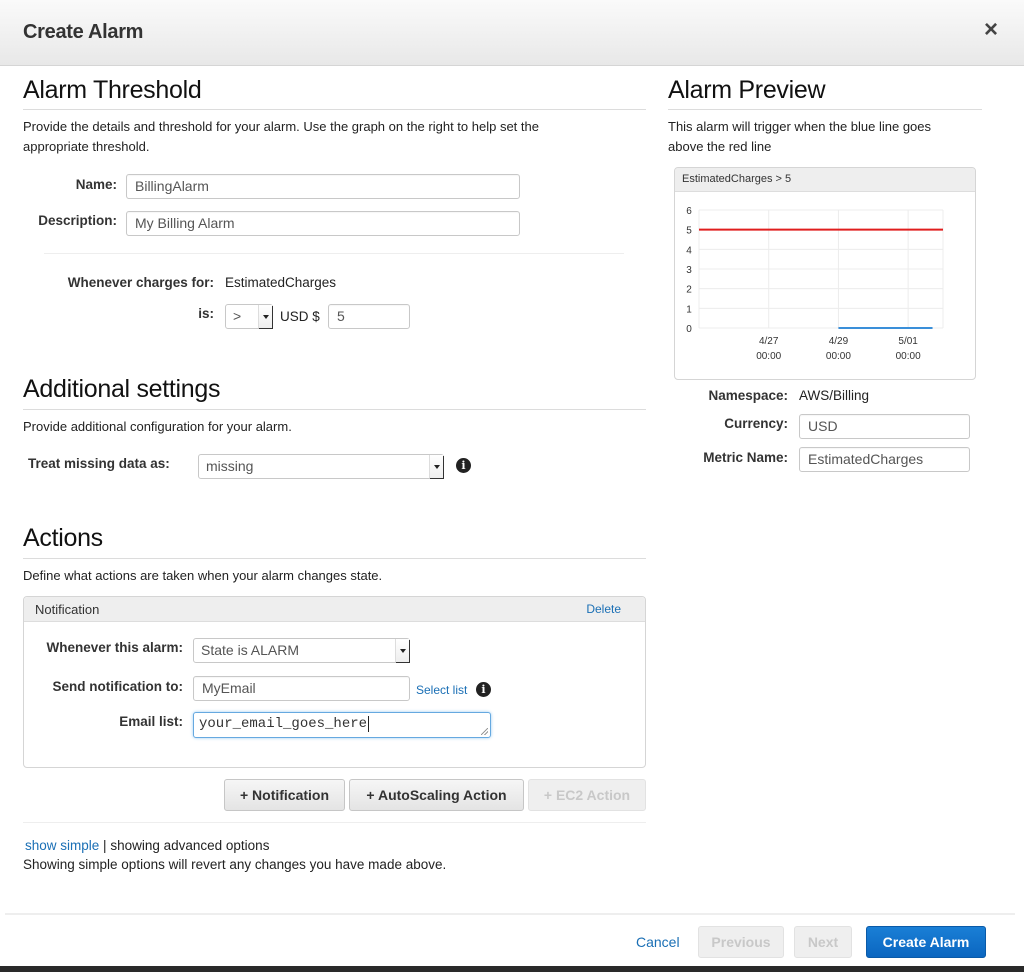  What do you see at coordinates (512, 33) in the screenshot?
I see `dialog-header: Create Alarm ×` at bounding box center [512, 33].